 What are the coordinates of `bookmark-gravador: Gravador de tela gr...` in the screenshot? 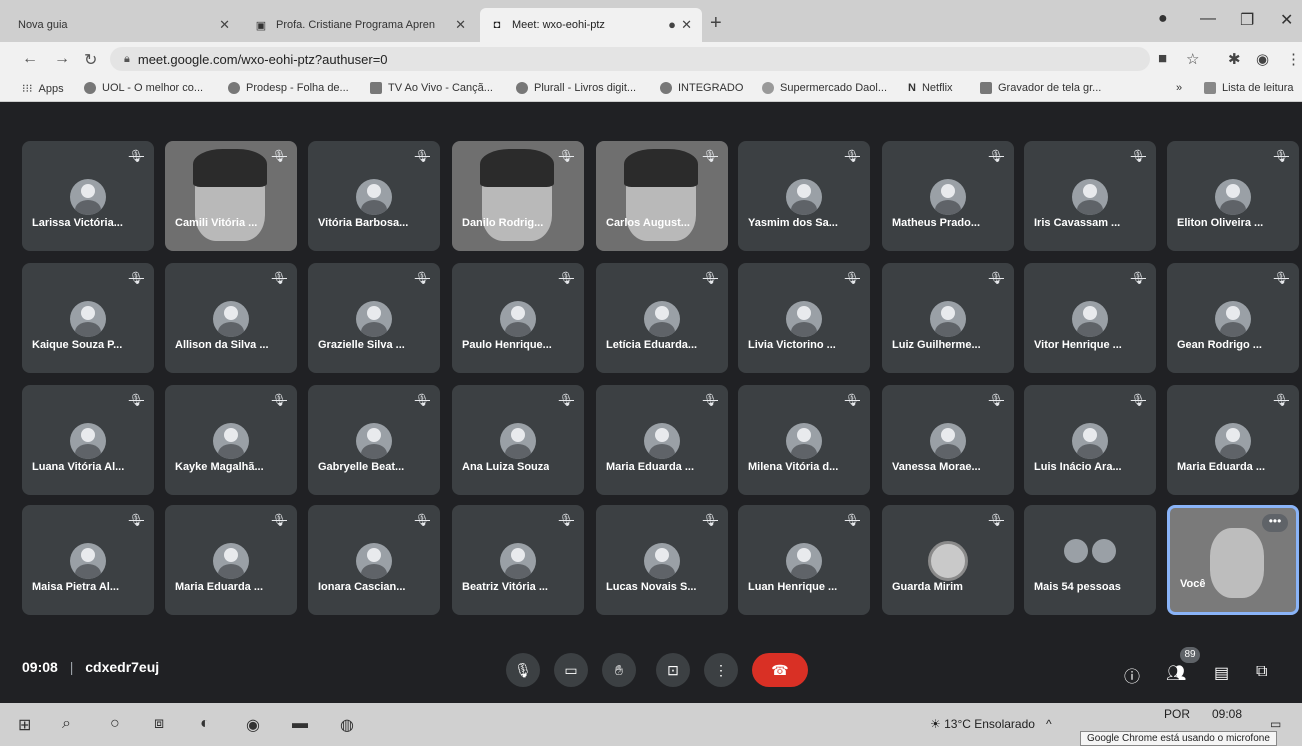 It's located at (1040, 88).